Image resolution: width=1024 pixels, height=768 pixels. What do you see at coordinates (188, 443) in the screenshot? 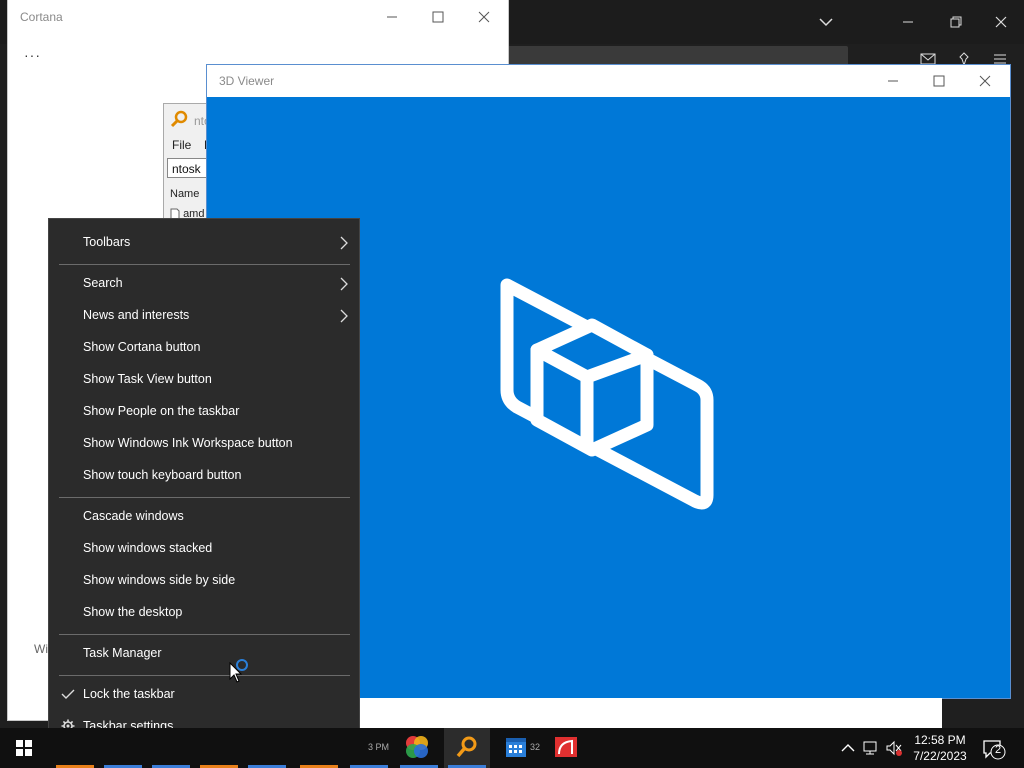
I see `menu-item-label: Show Windows Ink Workspace button` at bounding box center [188, 443].